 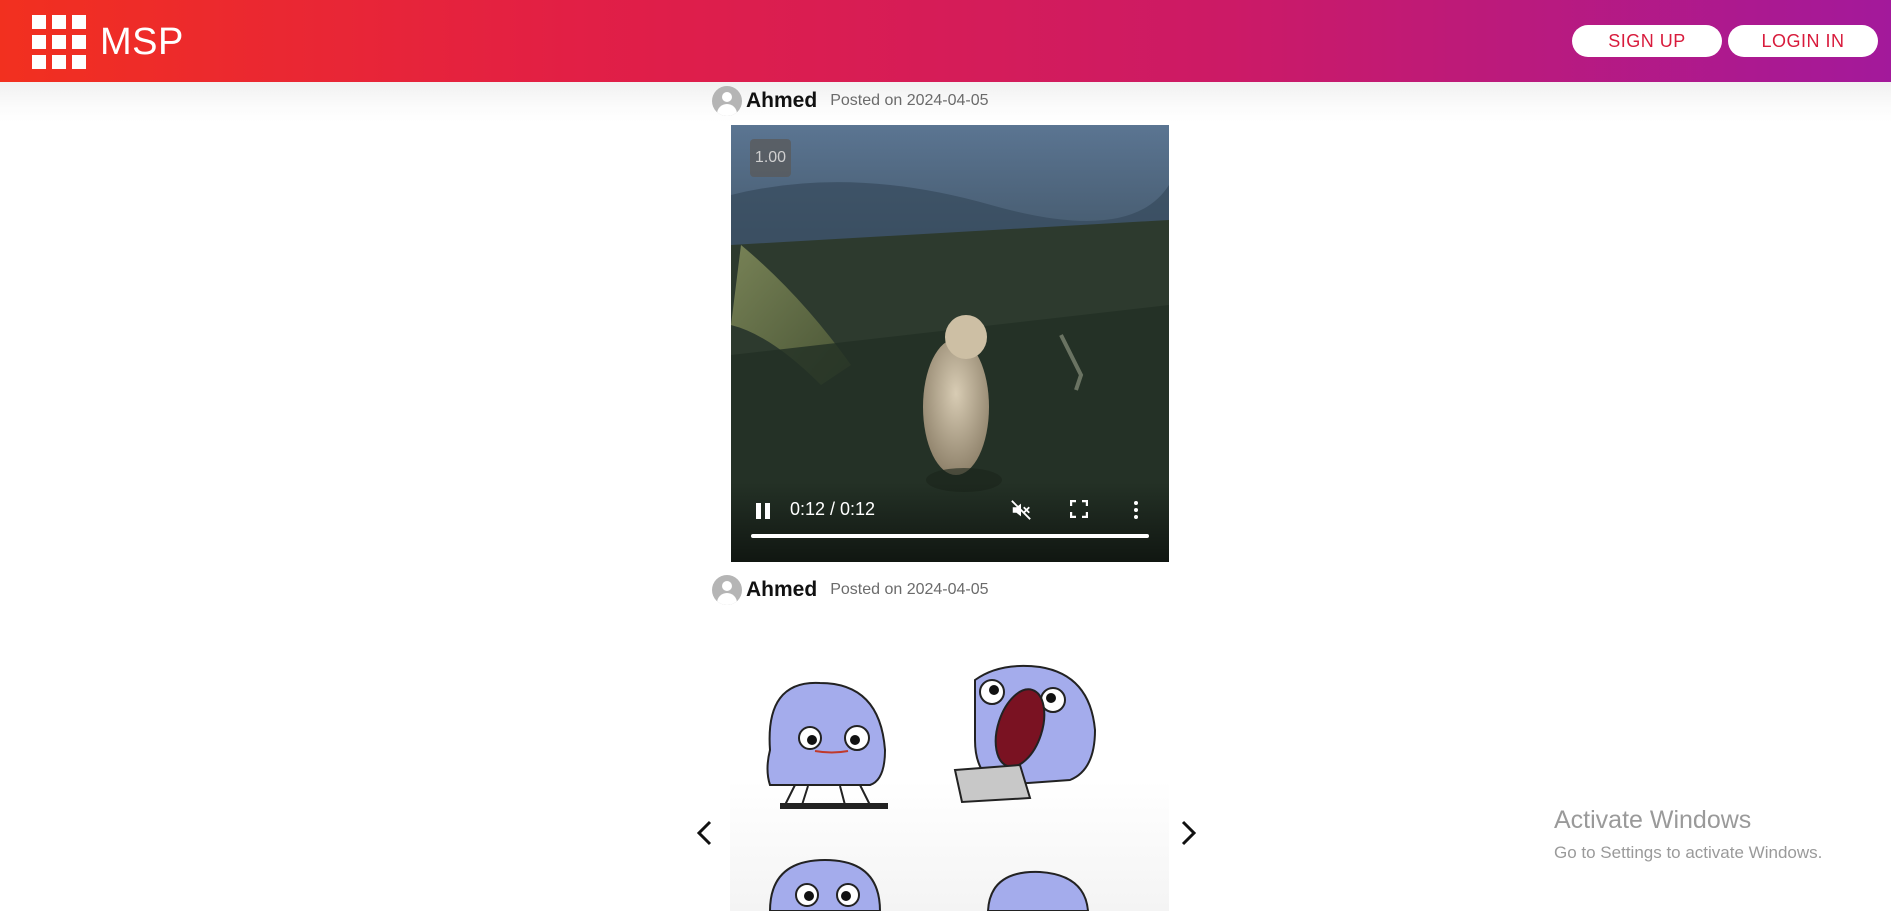 What do you see at coordinates (950, 343) in the screenshot?
I see `video-player: 1.00 0:12 / 0:12` at bounding box center [950, 343].